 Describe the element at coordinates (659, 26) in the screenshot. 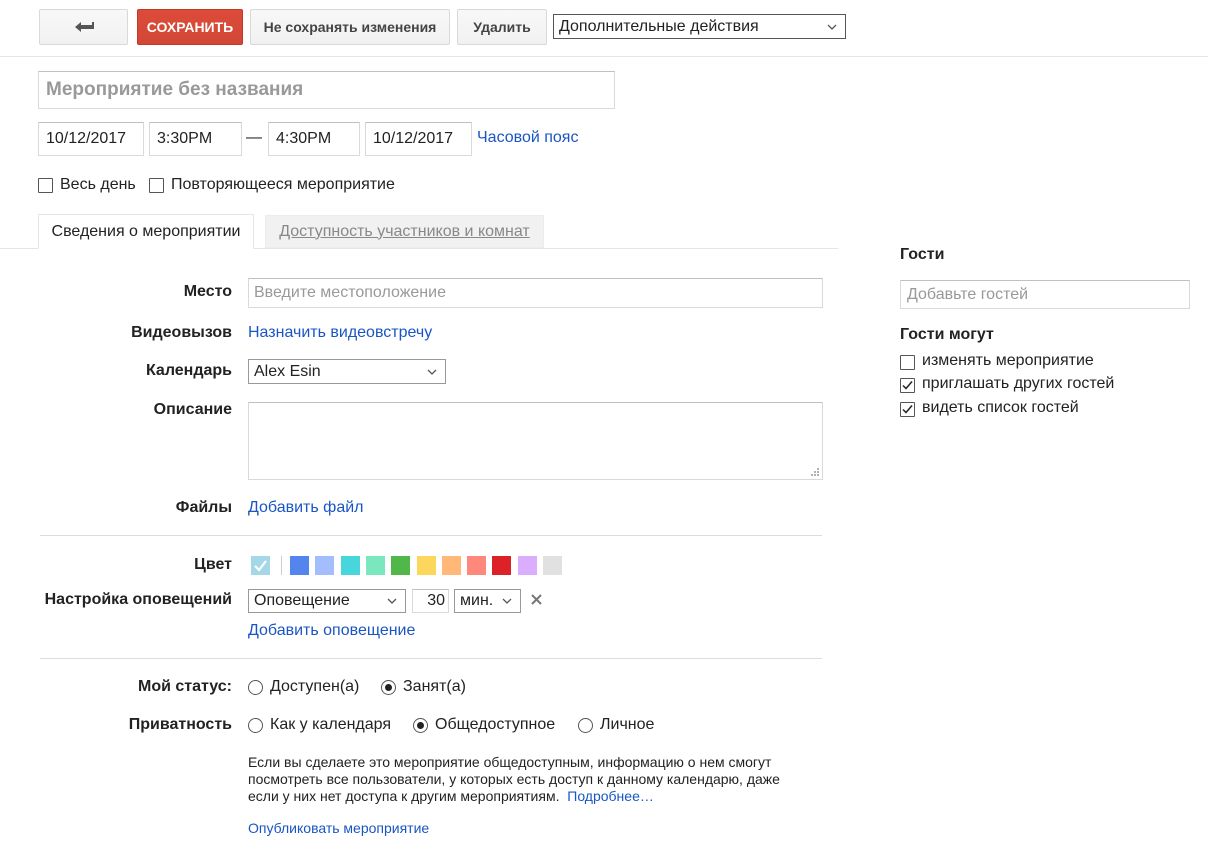

I see `more-actions-value: Дополнительные действия` at that location.